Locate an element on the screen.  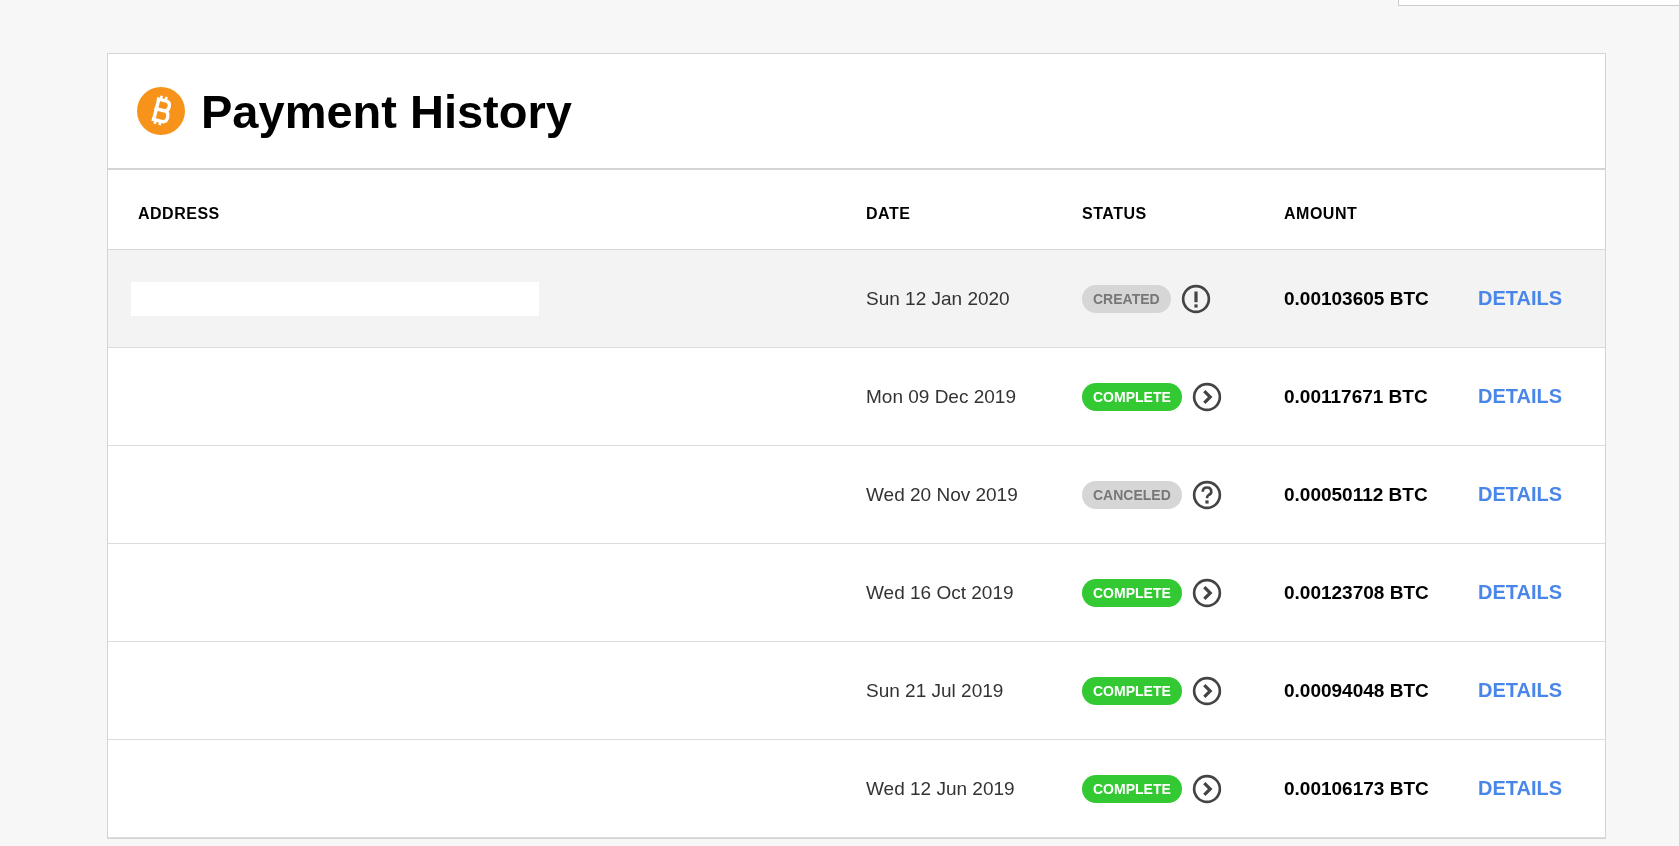
date-cell-text: Sun 12 Jan 2020 is located at coordinates (938, 298).